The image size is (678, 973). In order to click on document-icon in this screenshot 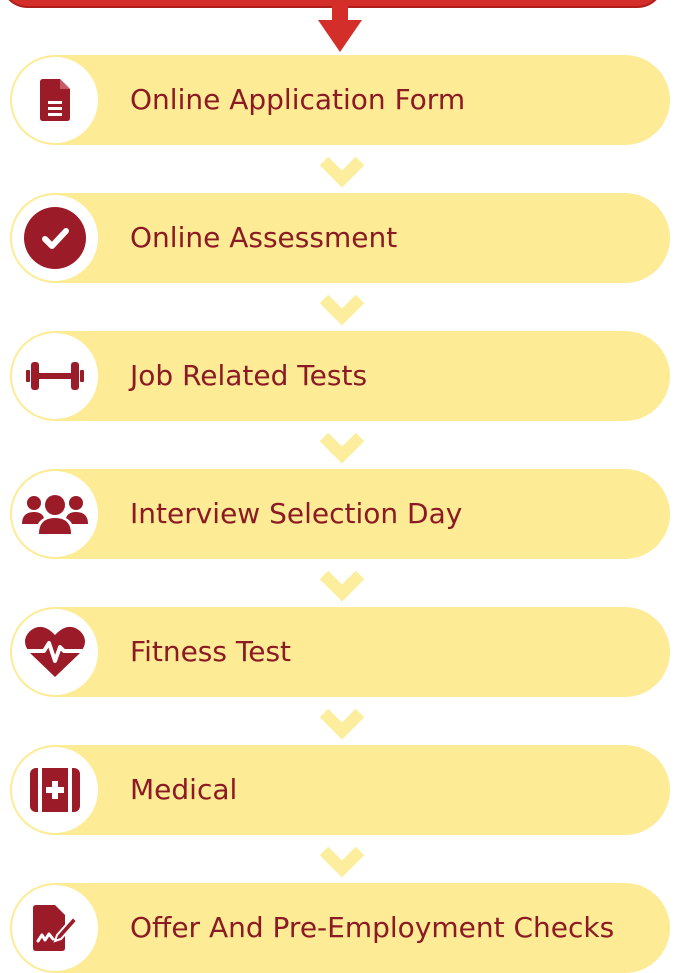, I will do `click(55, 100)`.